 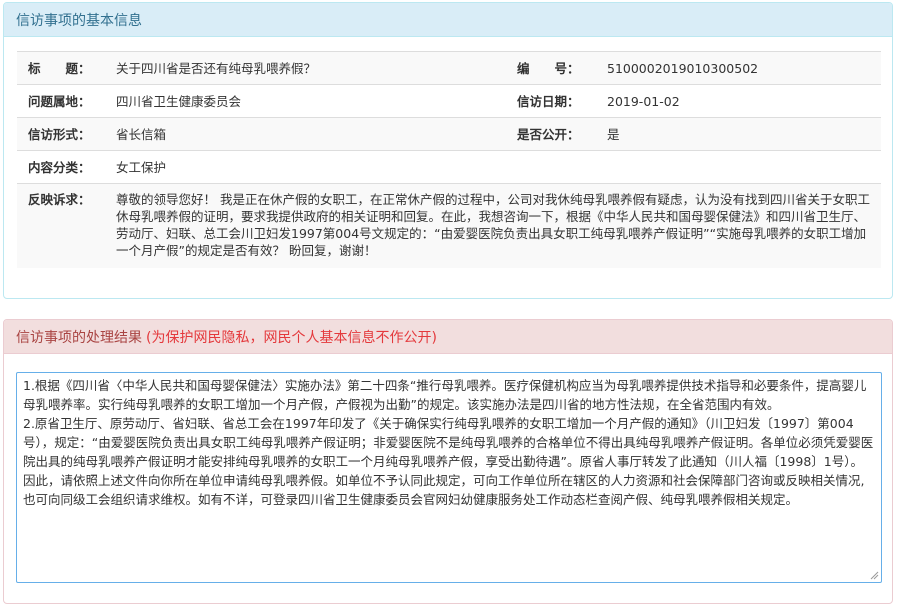 I want to click on public-label: 是否公开：, so click(x=551, y=134).